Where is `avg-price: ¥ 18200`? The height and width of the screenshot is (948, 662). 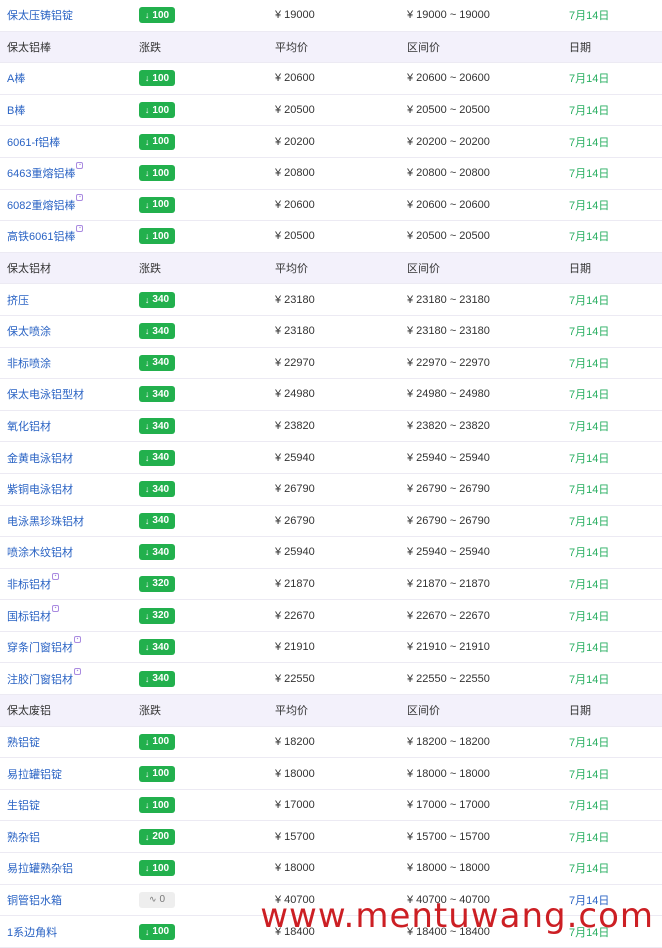 avg-price: ¥ 18200 is located at coordinates (295, 741).